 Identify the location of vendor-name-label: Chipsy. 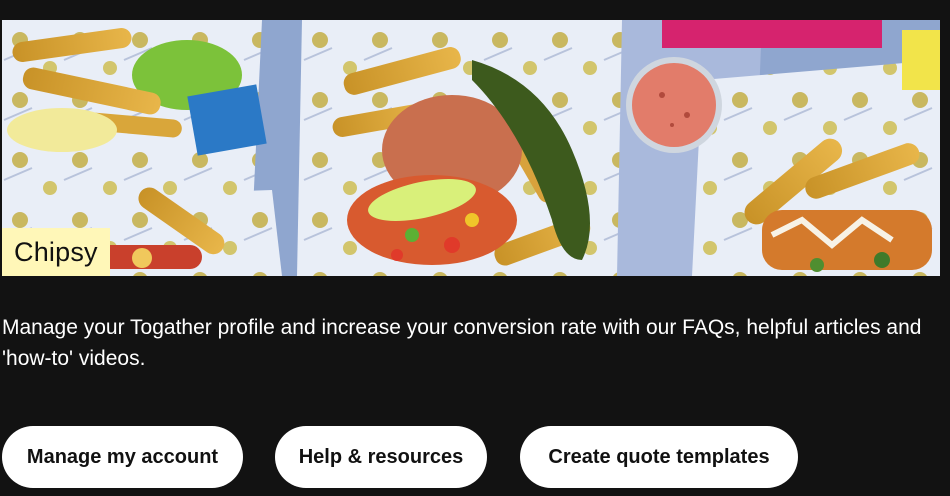
(56, 252).